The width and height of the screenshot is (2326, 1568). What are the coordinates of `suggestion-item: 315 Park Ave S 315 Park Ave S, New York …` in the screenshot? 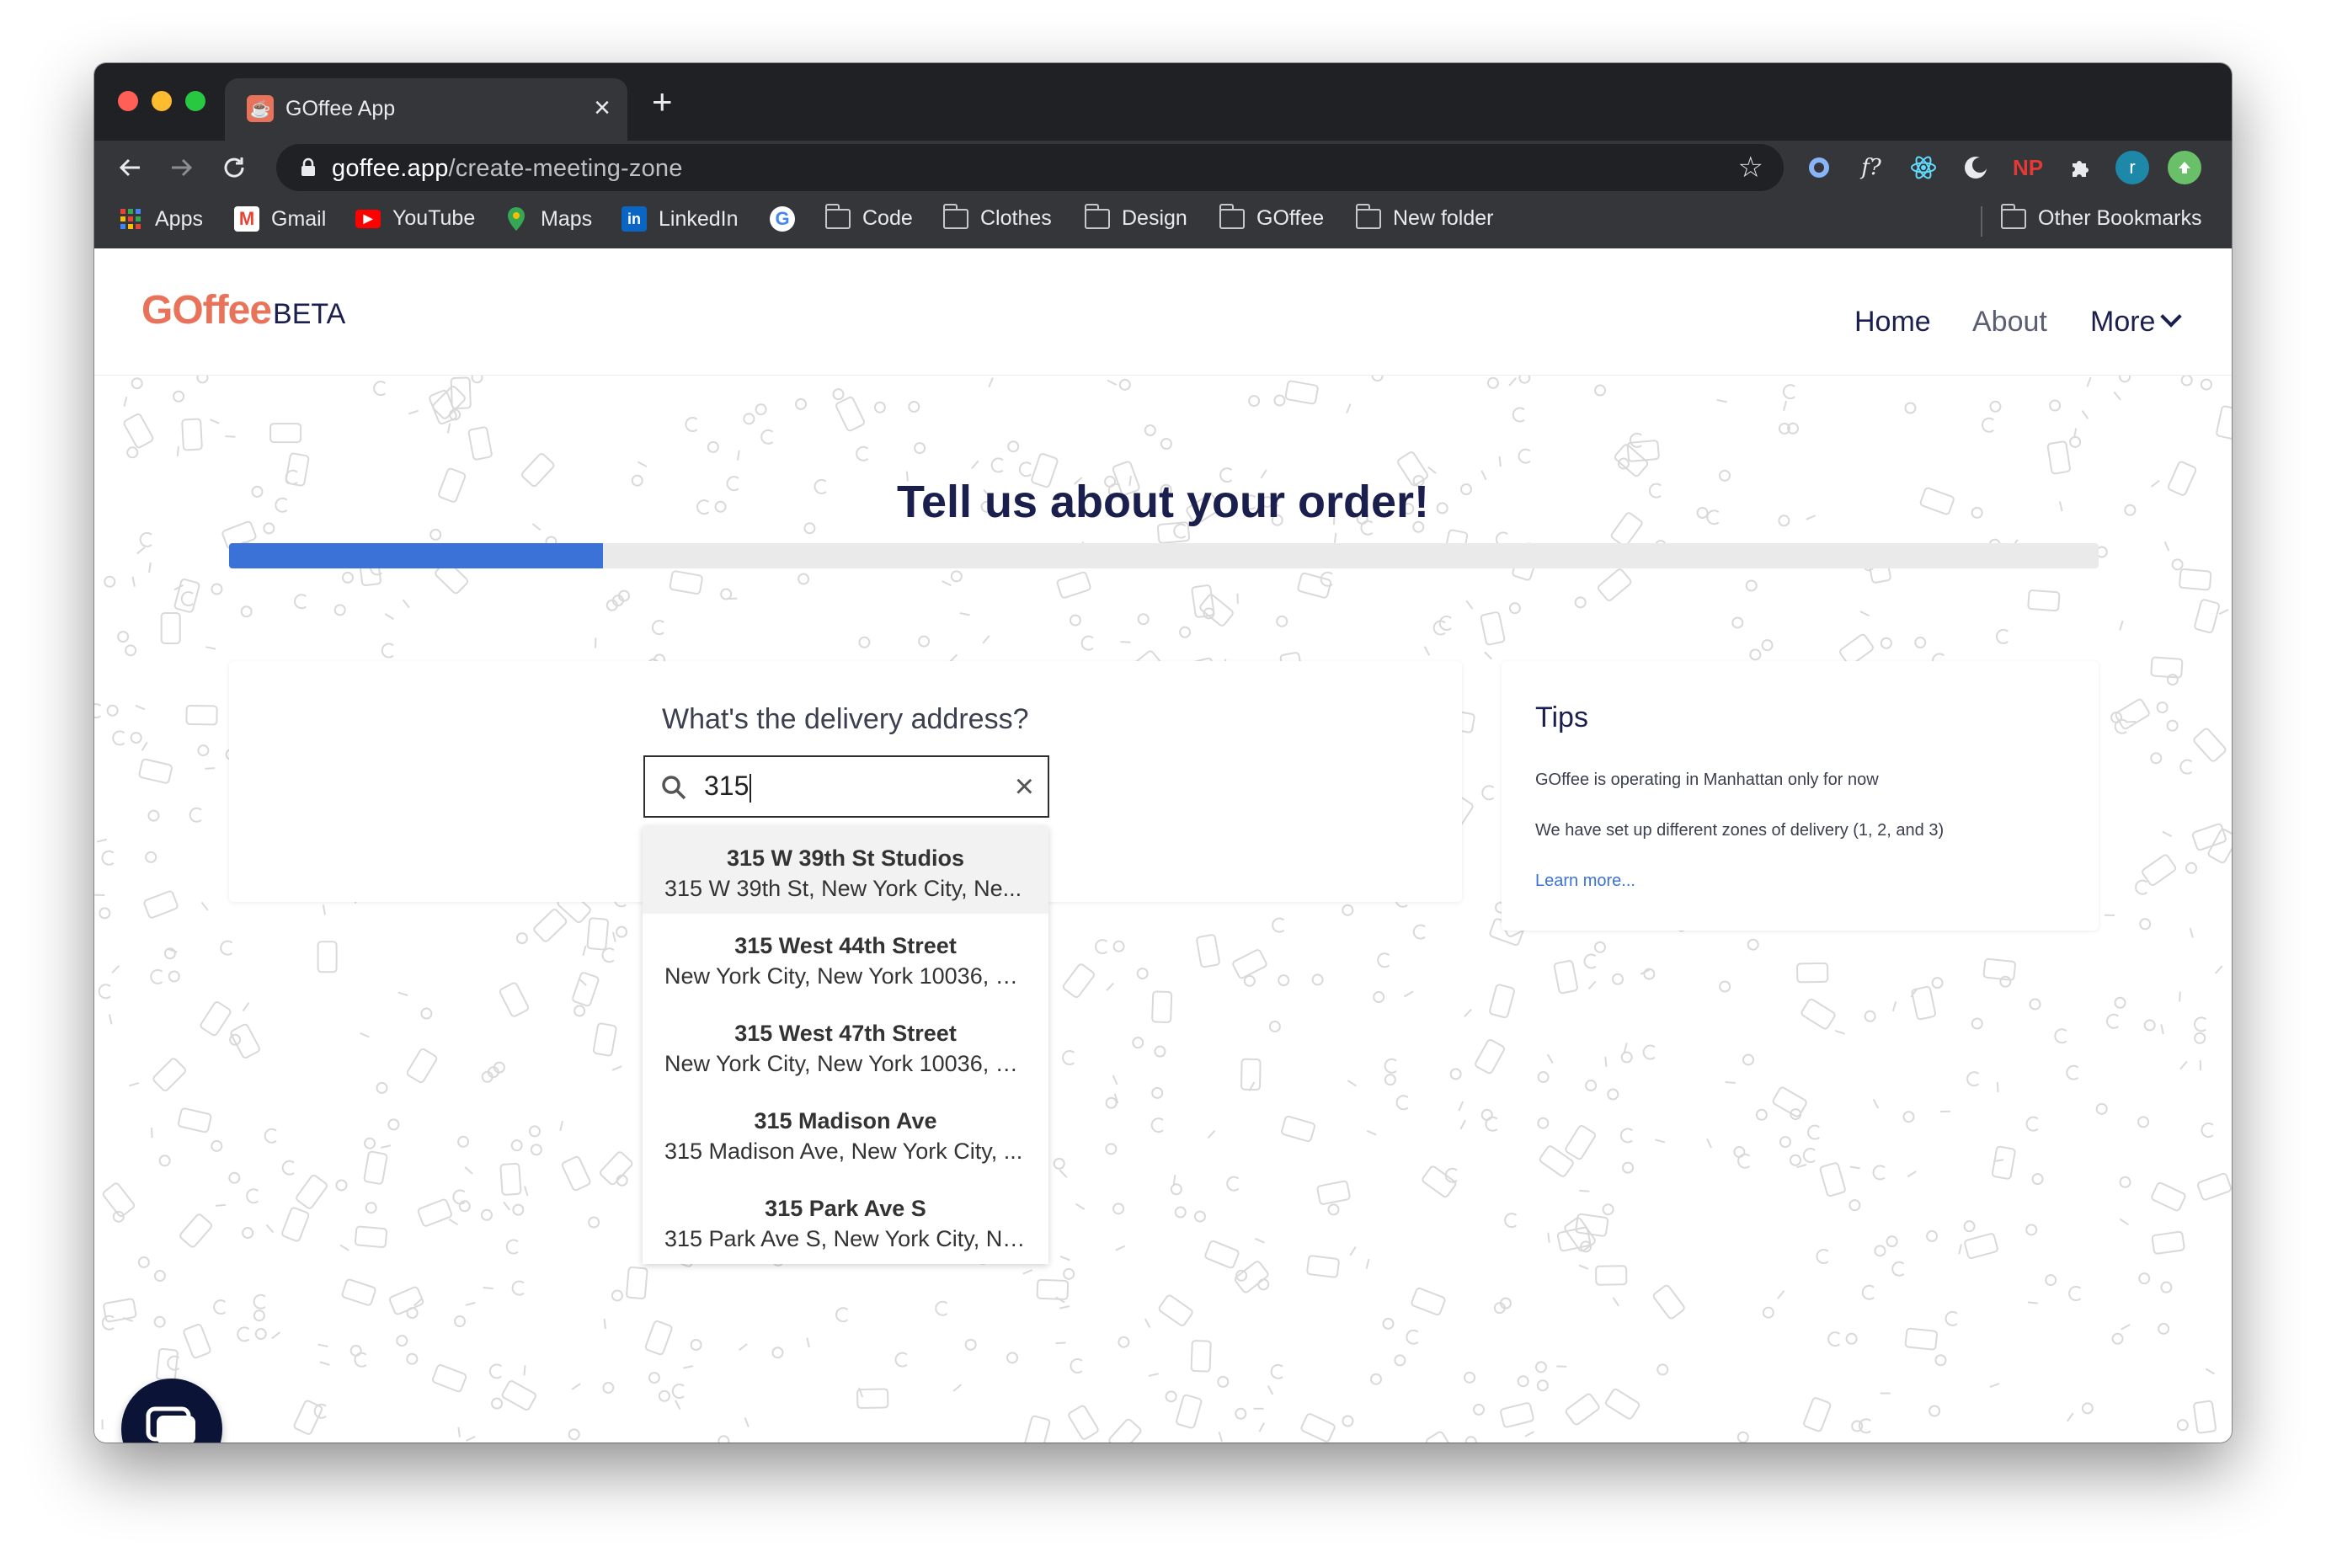 It's located at (846, 1220).